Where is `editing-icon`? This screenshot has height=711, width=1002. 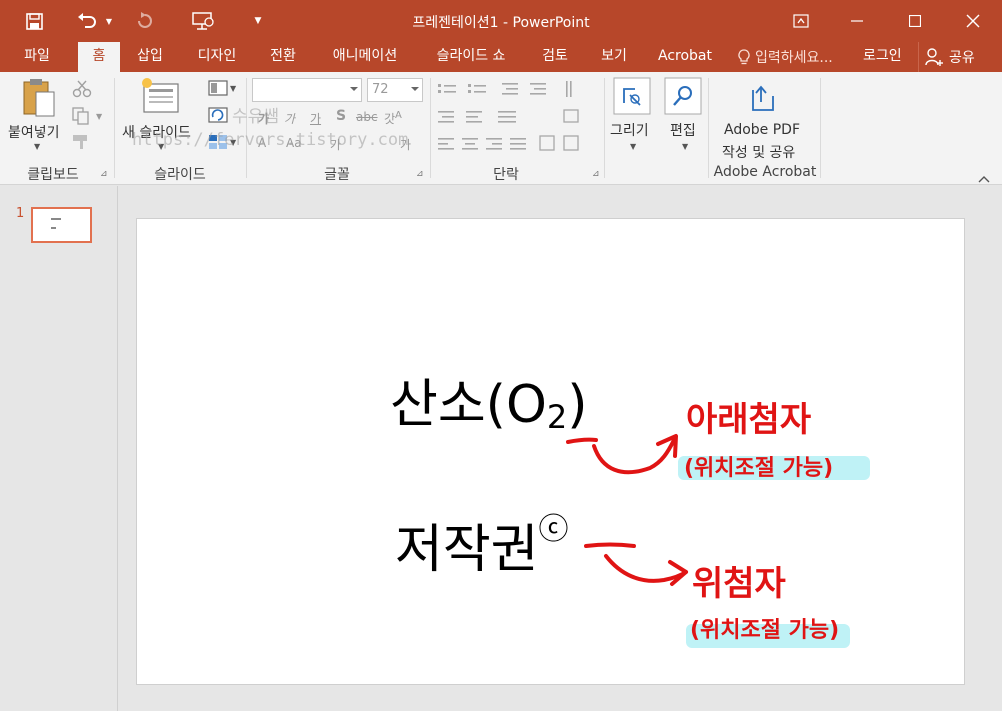
editing-icon is located at coordinates (683, 98).